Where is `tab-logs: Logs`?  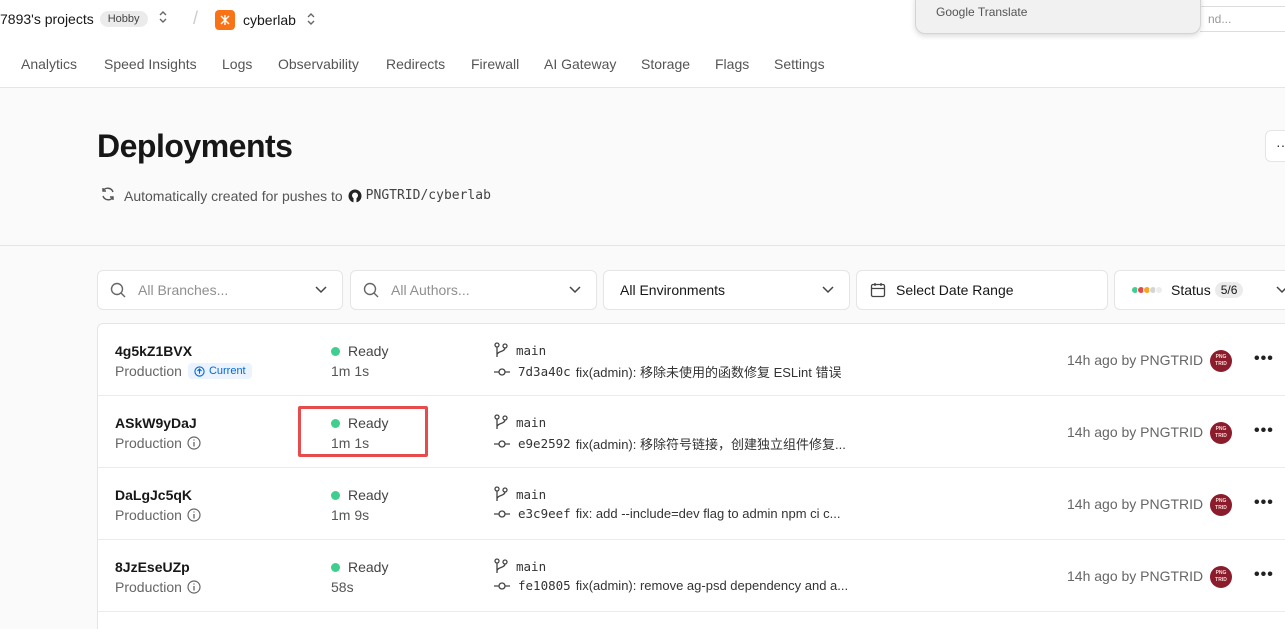
tab-logs: Logs is located at coordinates (237, 64).